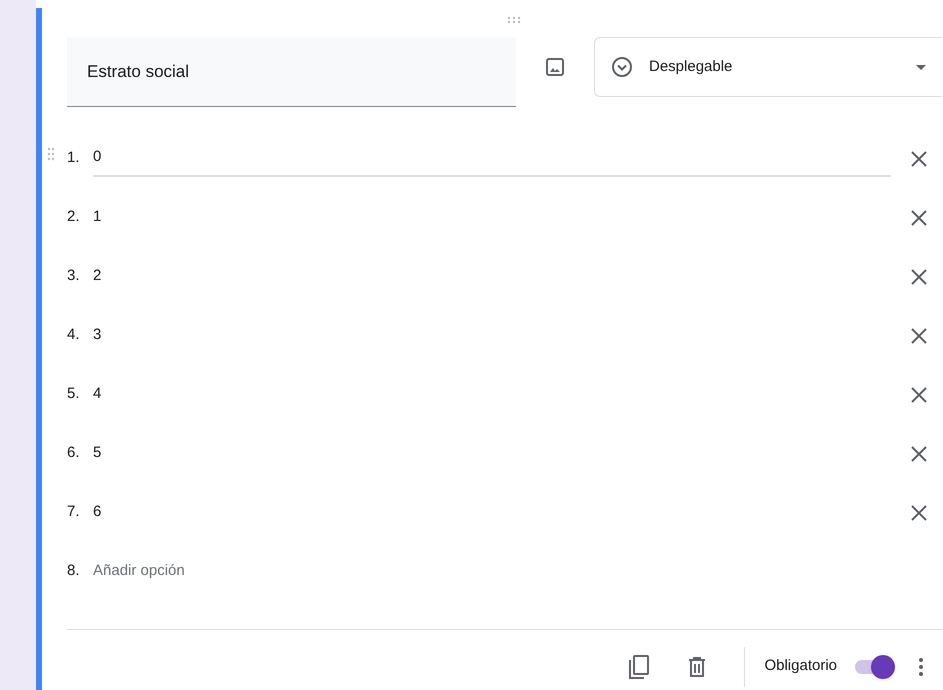 This screenshot has height=690, width=943. What do you see at coordinates (697, 667) in the screenshot?
I see `trash-icon` at bounding box center [697, 667].